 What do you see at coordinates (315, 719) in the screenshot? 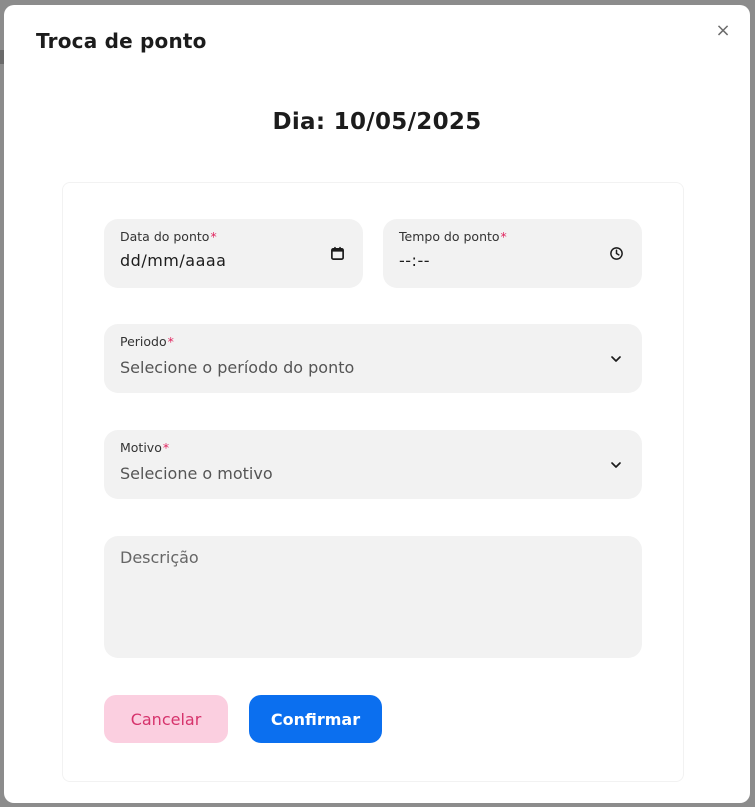
I see `confirm-button: Confirmar` at bounding box center [315, 719].